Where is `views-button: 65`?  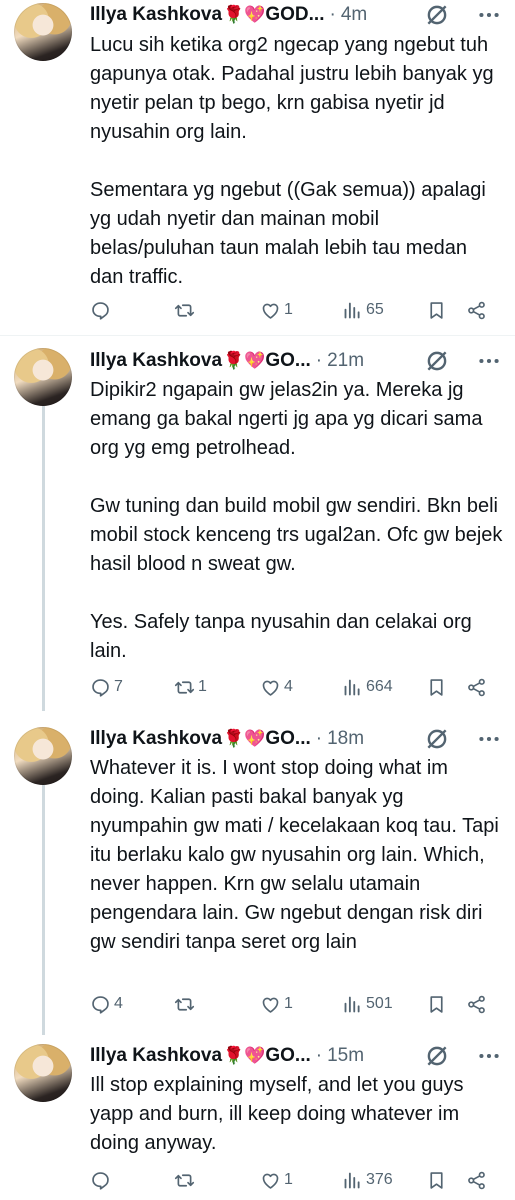
views-button: 65 is located at coordinates (363, 310).